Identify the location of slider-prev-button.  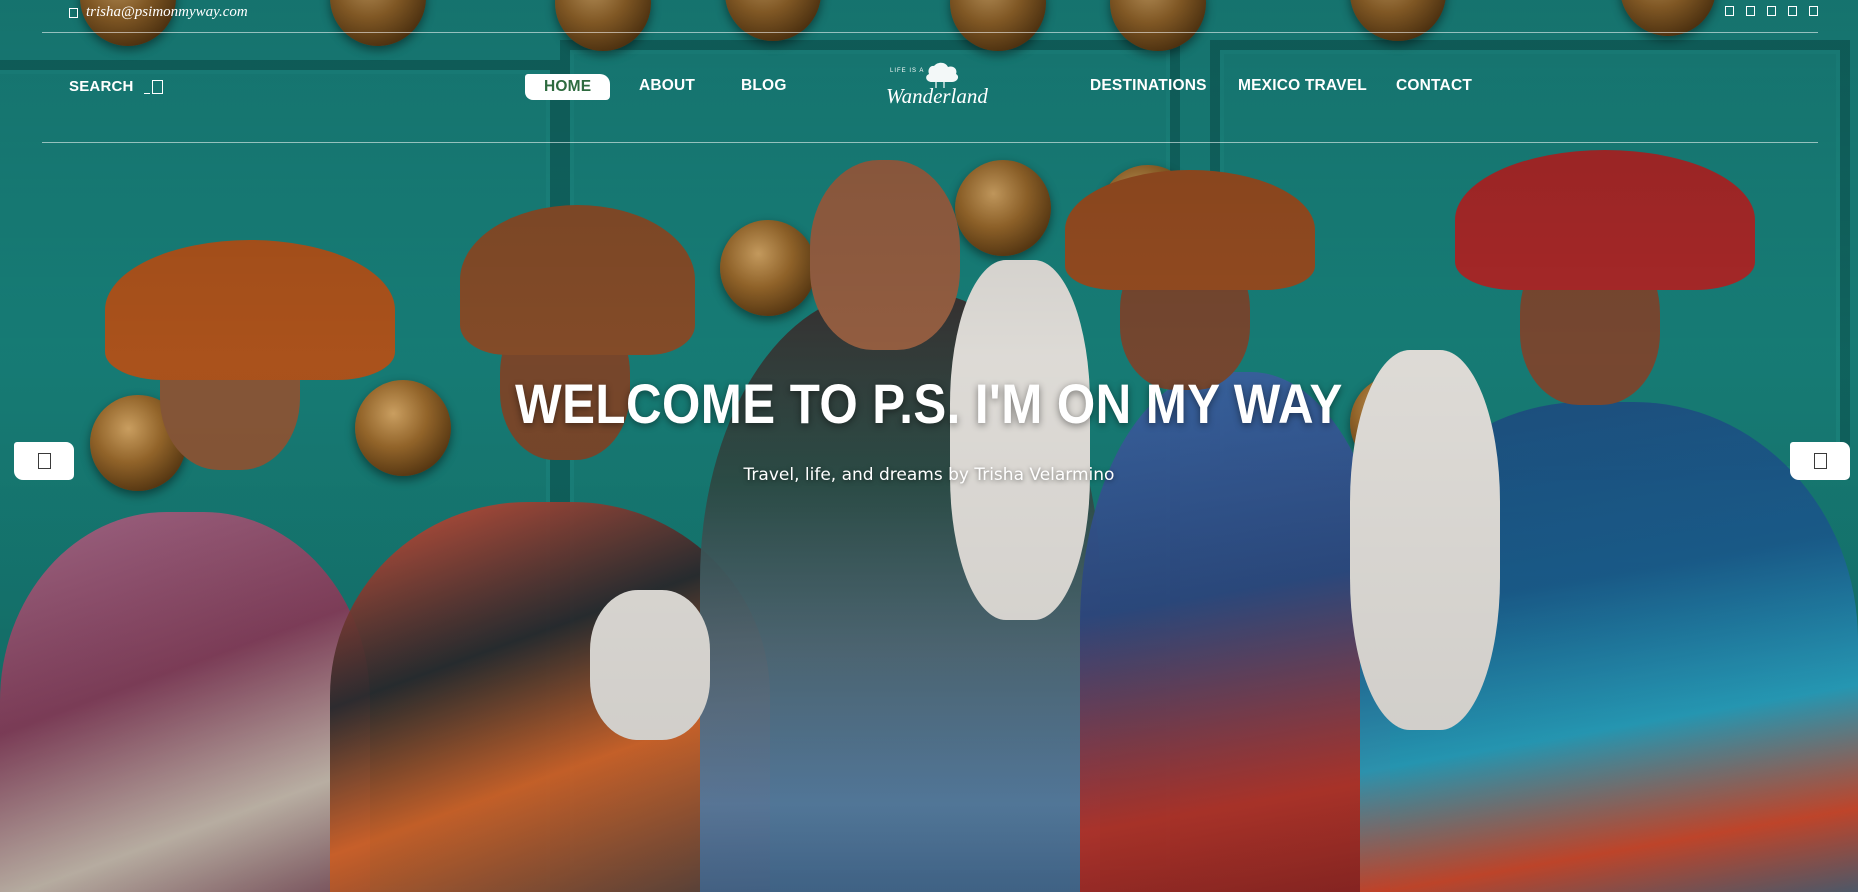
(44, 461).